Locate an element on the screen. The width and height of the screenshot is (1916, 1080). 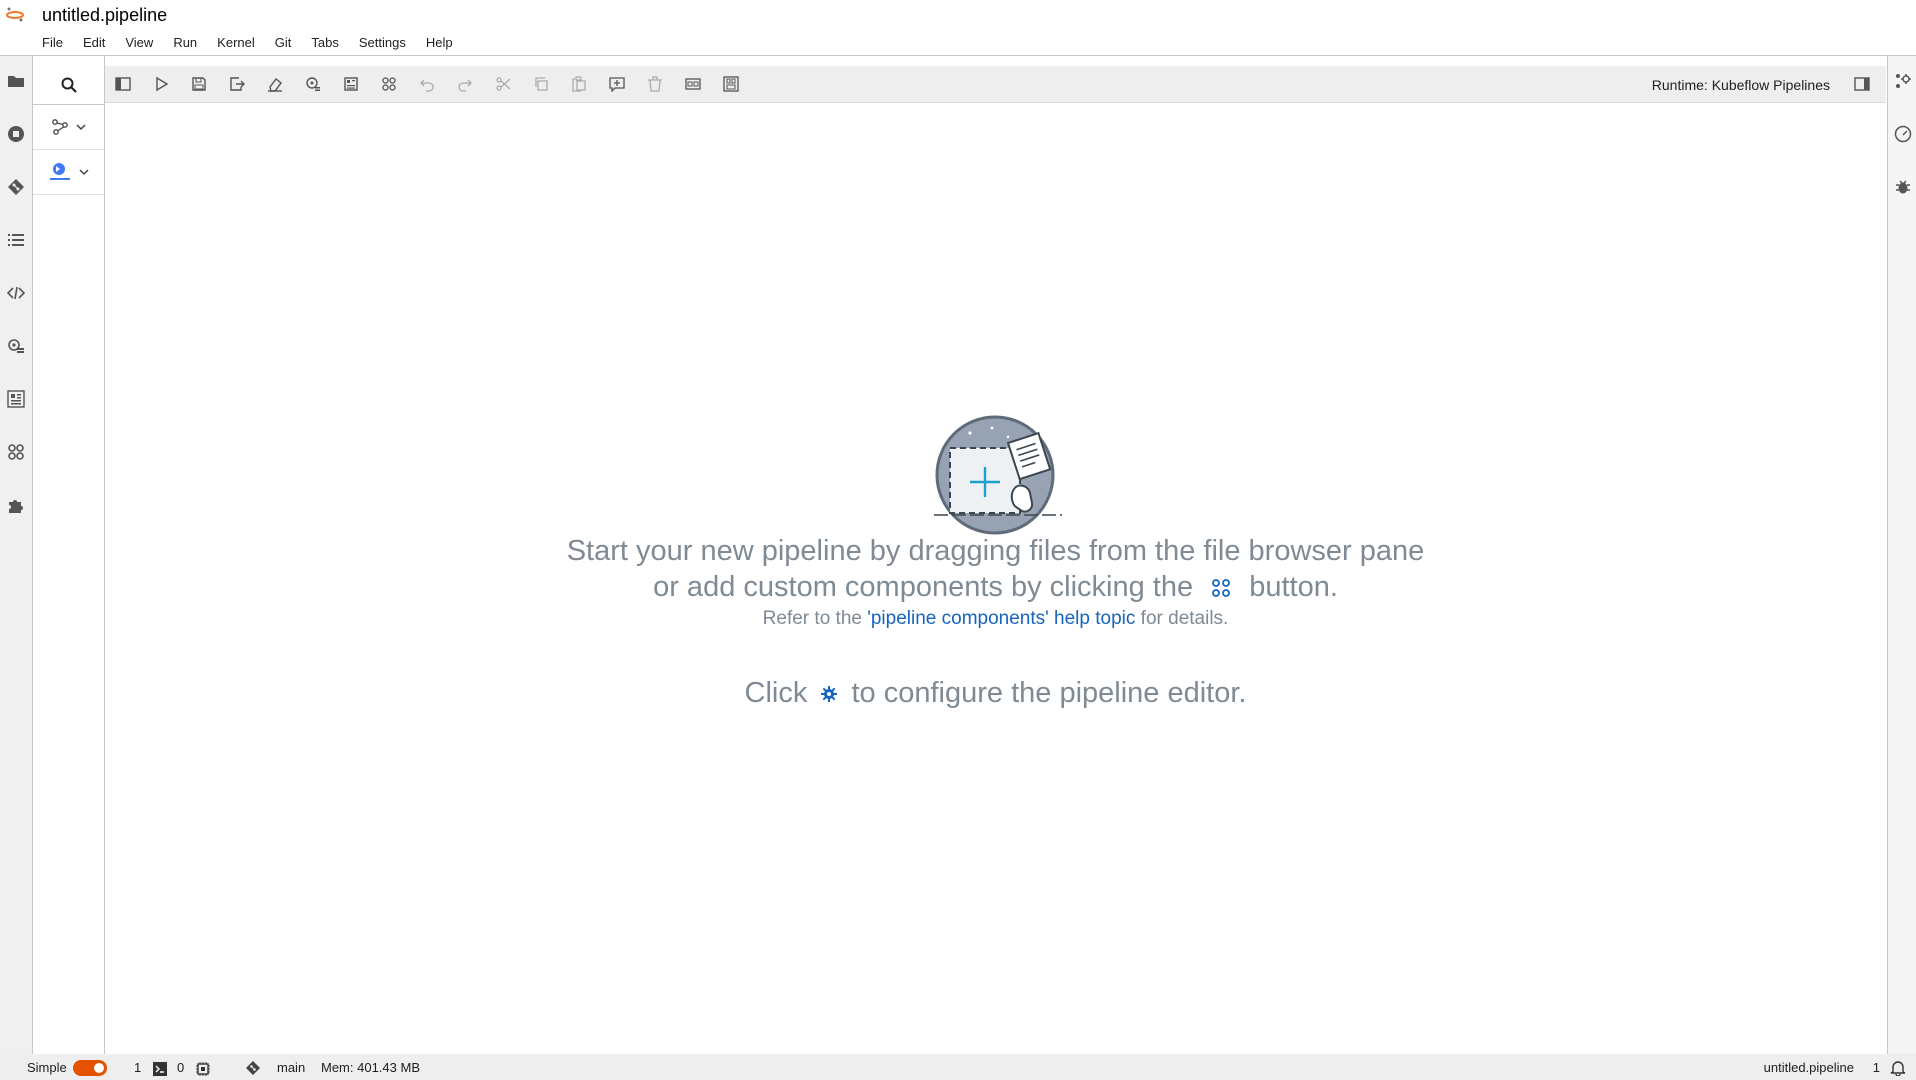
cut-button is located at coordinates (503, 84).